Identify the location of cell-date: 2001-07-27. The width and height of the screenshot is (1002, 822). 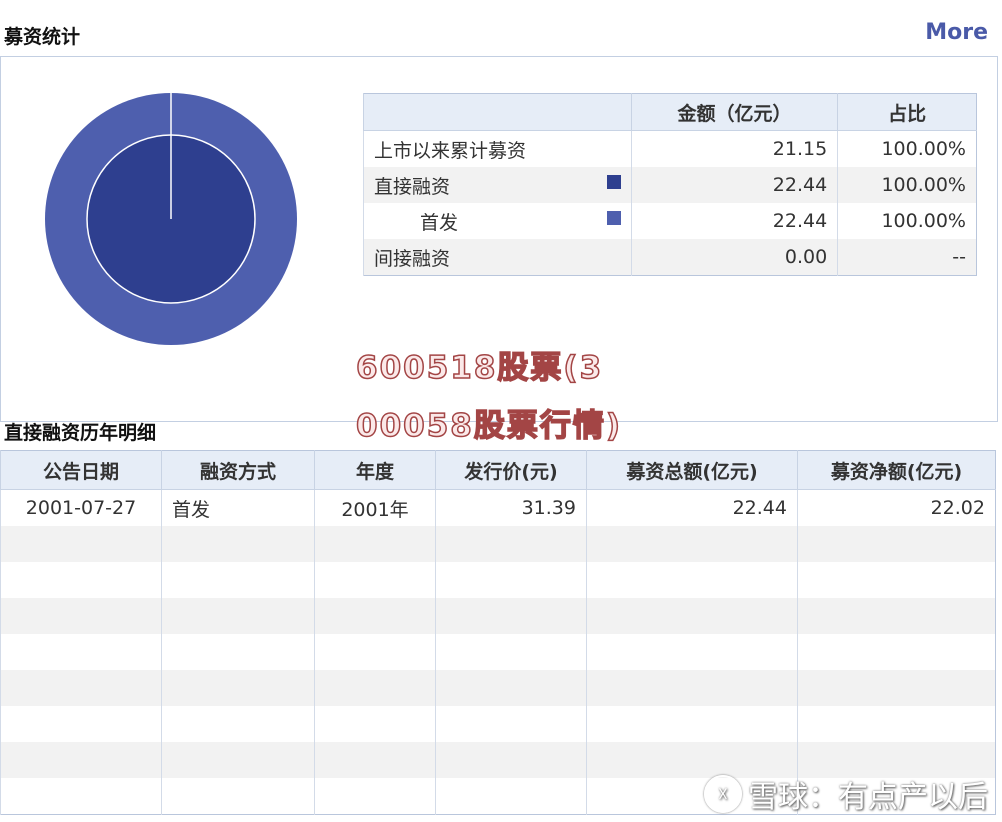
(81, 507).